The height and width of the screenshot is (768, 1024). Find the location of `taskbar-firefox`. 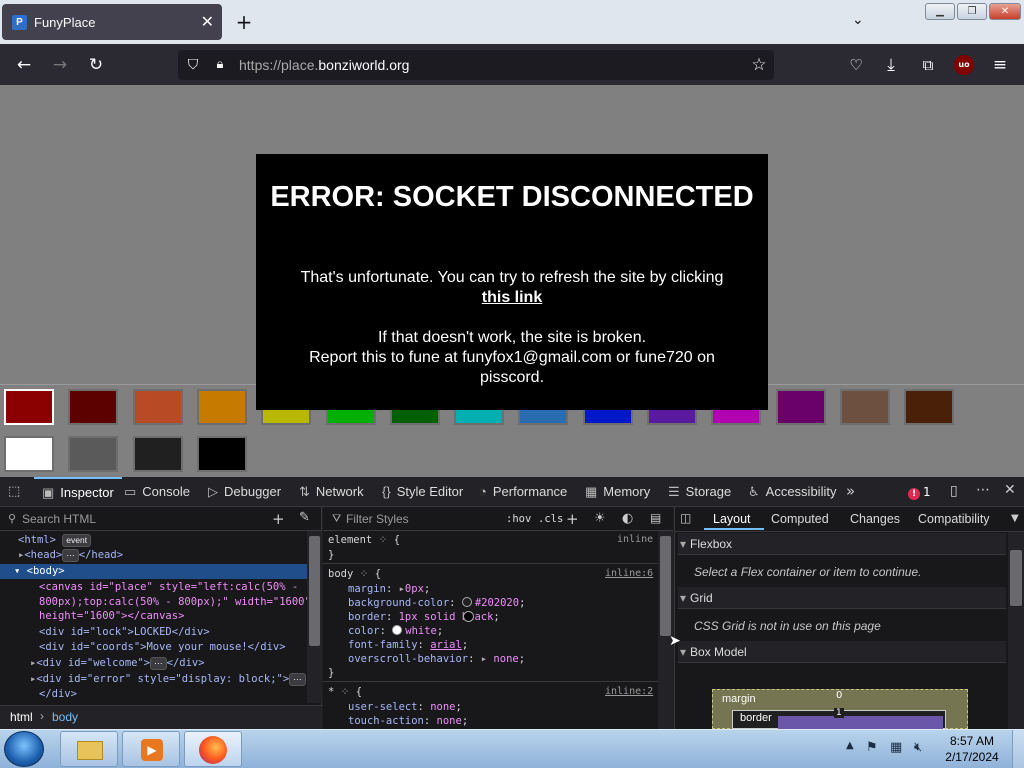

taskbar-firefox is located at coordinates (213, 749).